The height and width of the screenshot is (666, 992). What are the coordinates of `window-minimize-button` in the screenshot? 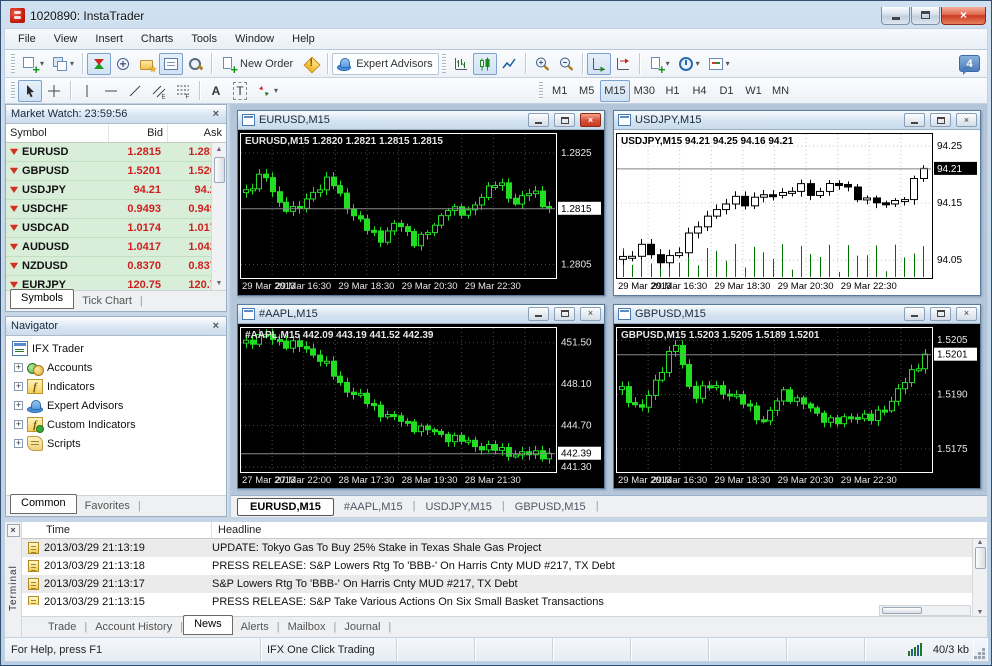 It's located at (895, 15).